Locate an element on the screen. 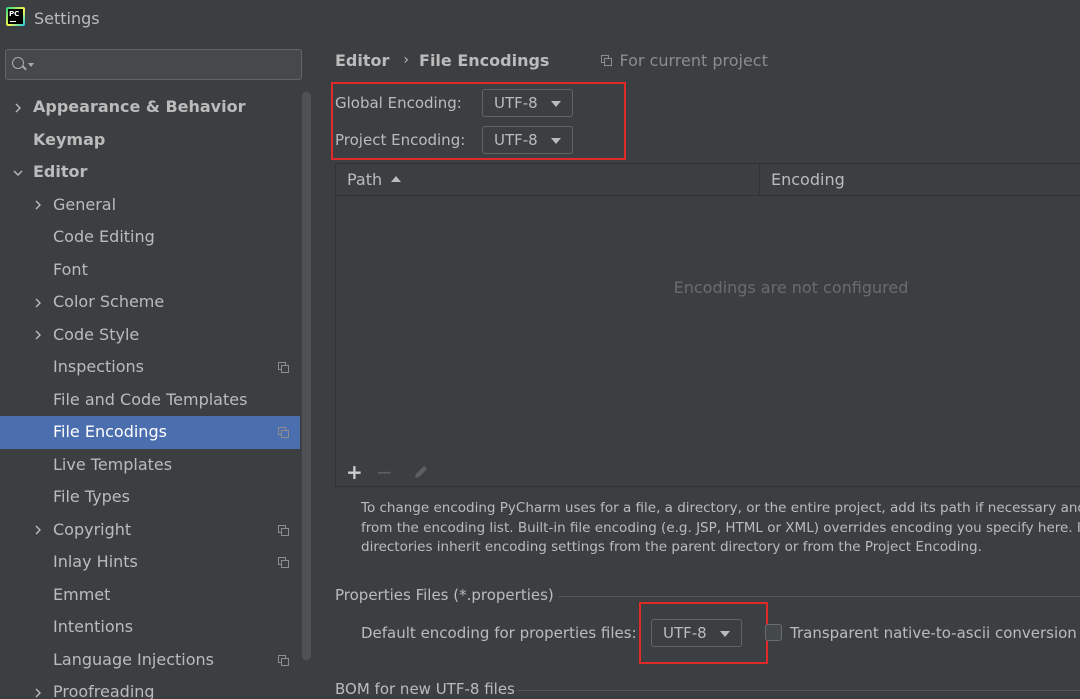 The width and height of the screenshot is (1080, 699). sidebar-item-intentions: Intentions is located at coordinates (150, 627).